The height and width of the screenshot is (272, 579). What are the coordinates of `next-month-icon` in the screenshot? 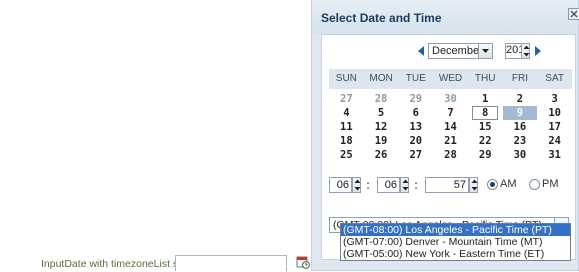 It's located at (538, 51).